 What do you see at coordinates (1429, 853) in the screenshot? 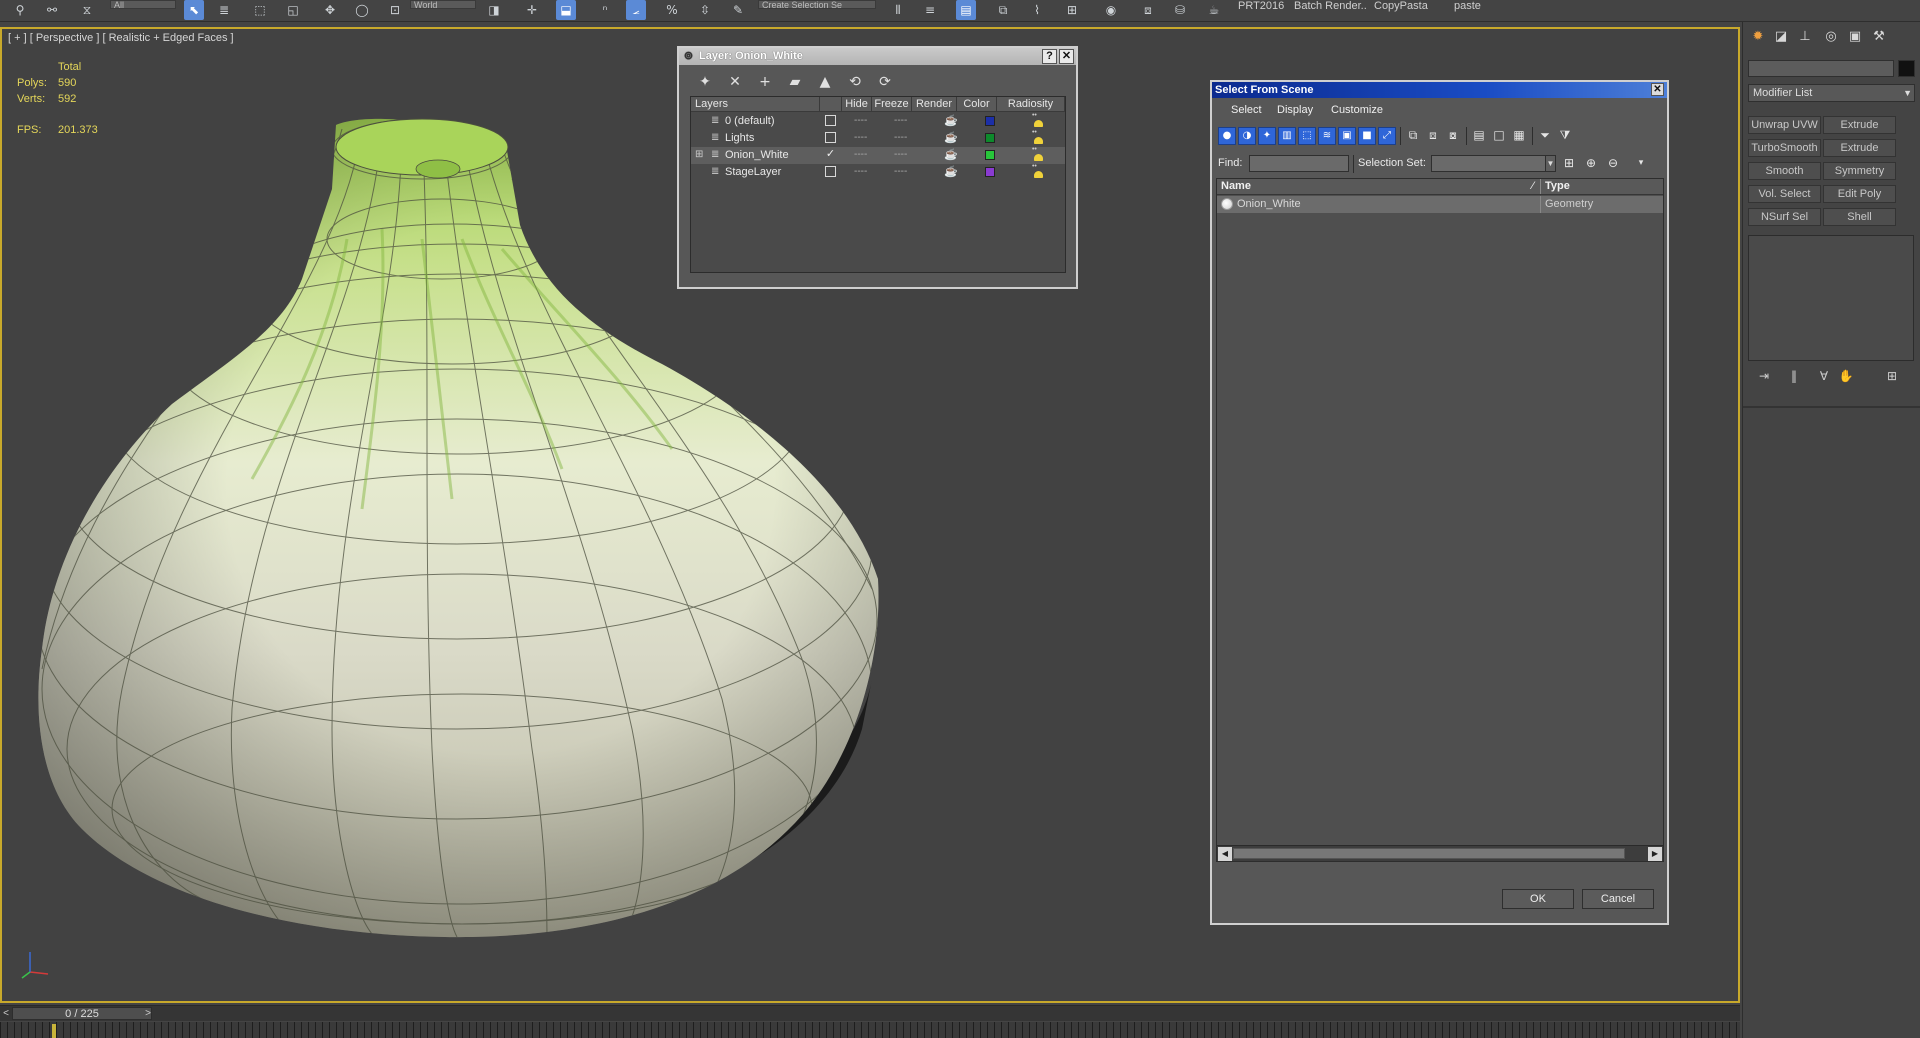
I see `scrollbar-thumb` at bounding box center [1429, 853].